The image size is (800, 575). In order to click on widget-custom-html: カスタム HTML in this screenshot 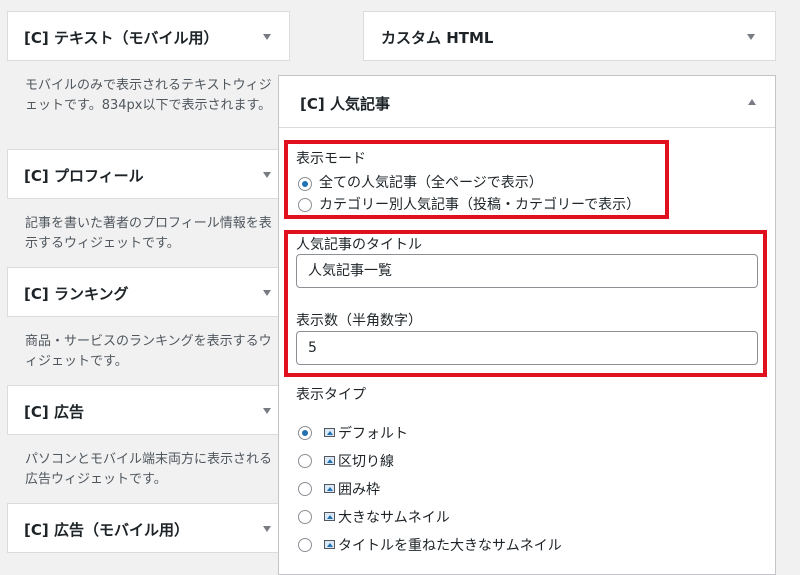, I will do `click(569, 36)`.